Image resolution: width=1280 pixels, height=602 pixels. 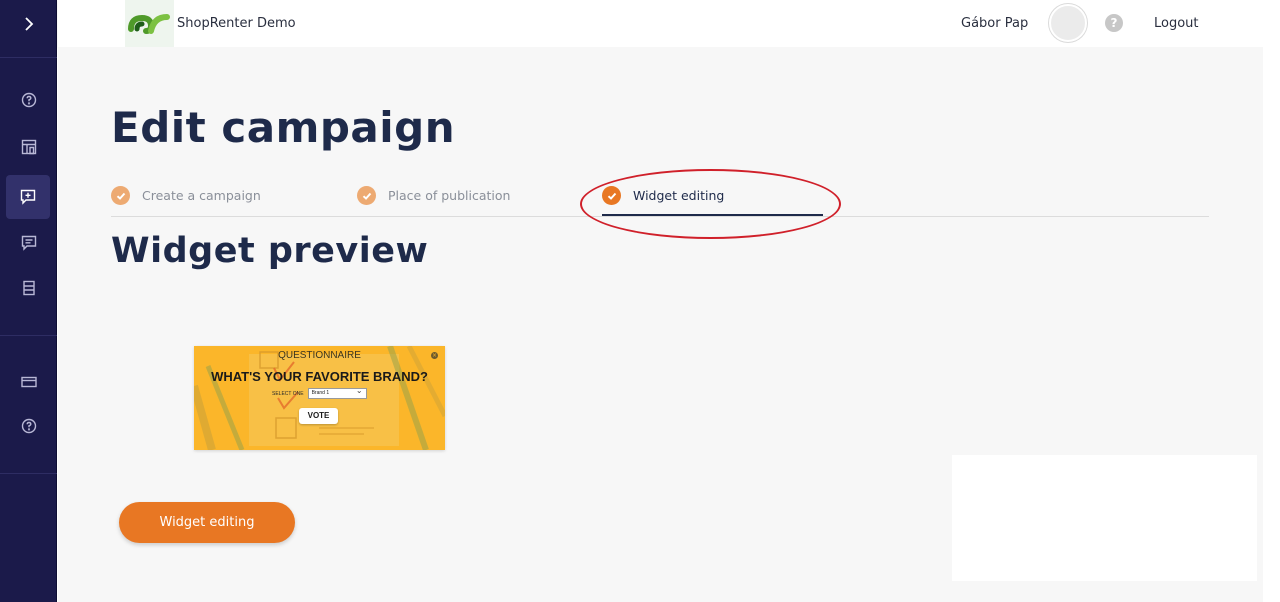 I want to click on comment-plus-icon, so click(x=28, y=197).